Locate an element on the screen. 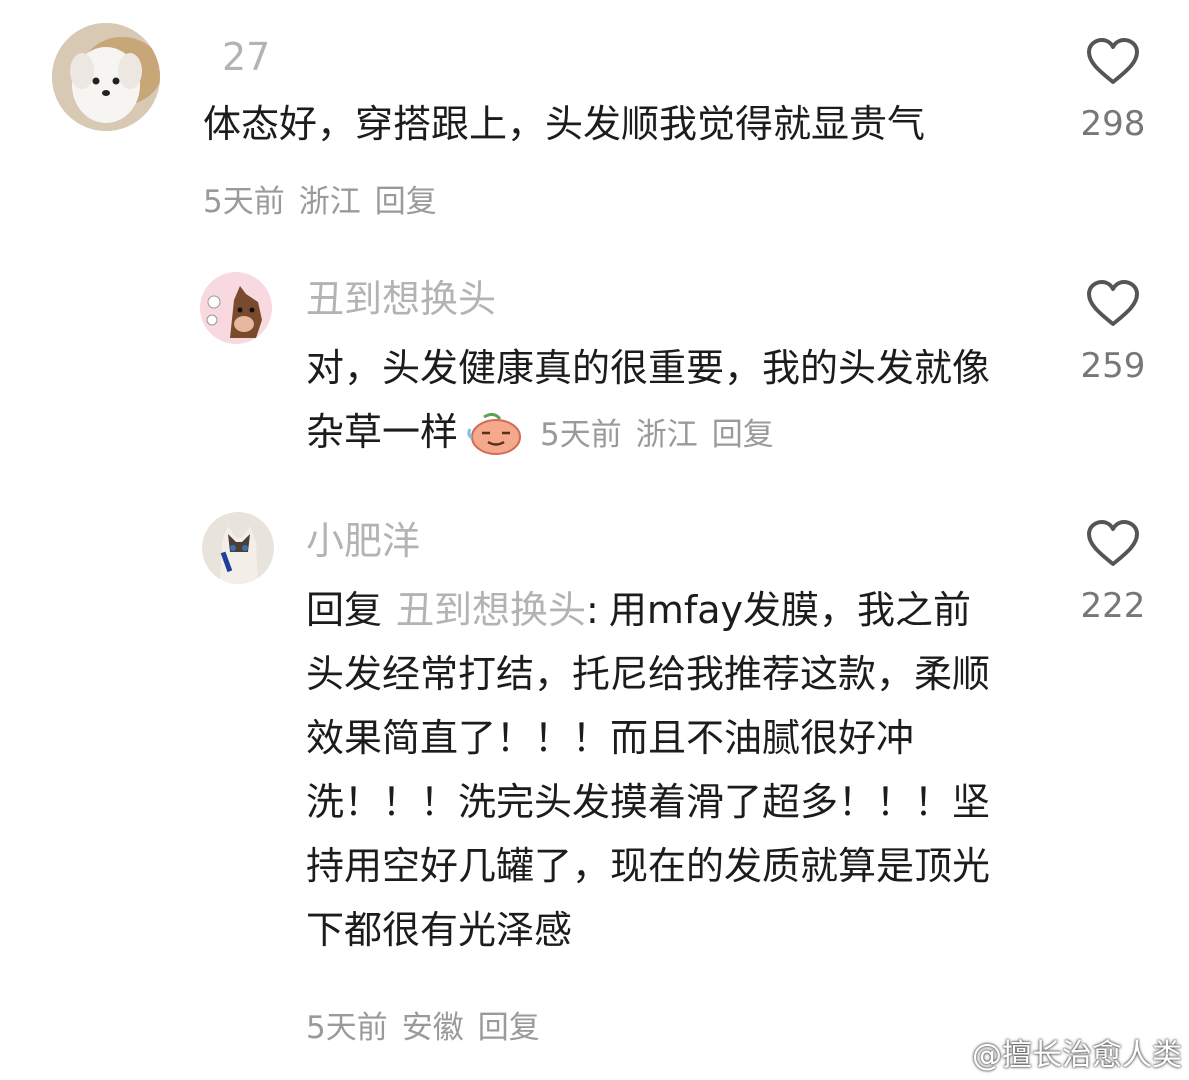 The height and width of the screenshot is (1080, 1189). like-count: 259 is located at coordinates (1113, 366).